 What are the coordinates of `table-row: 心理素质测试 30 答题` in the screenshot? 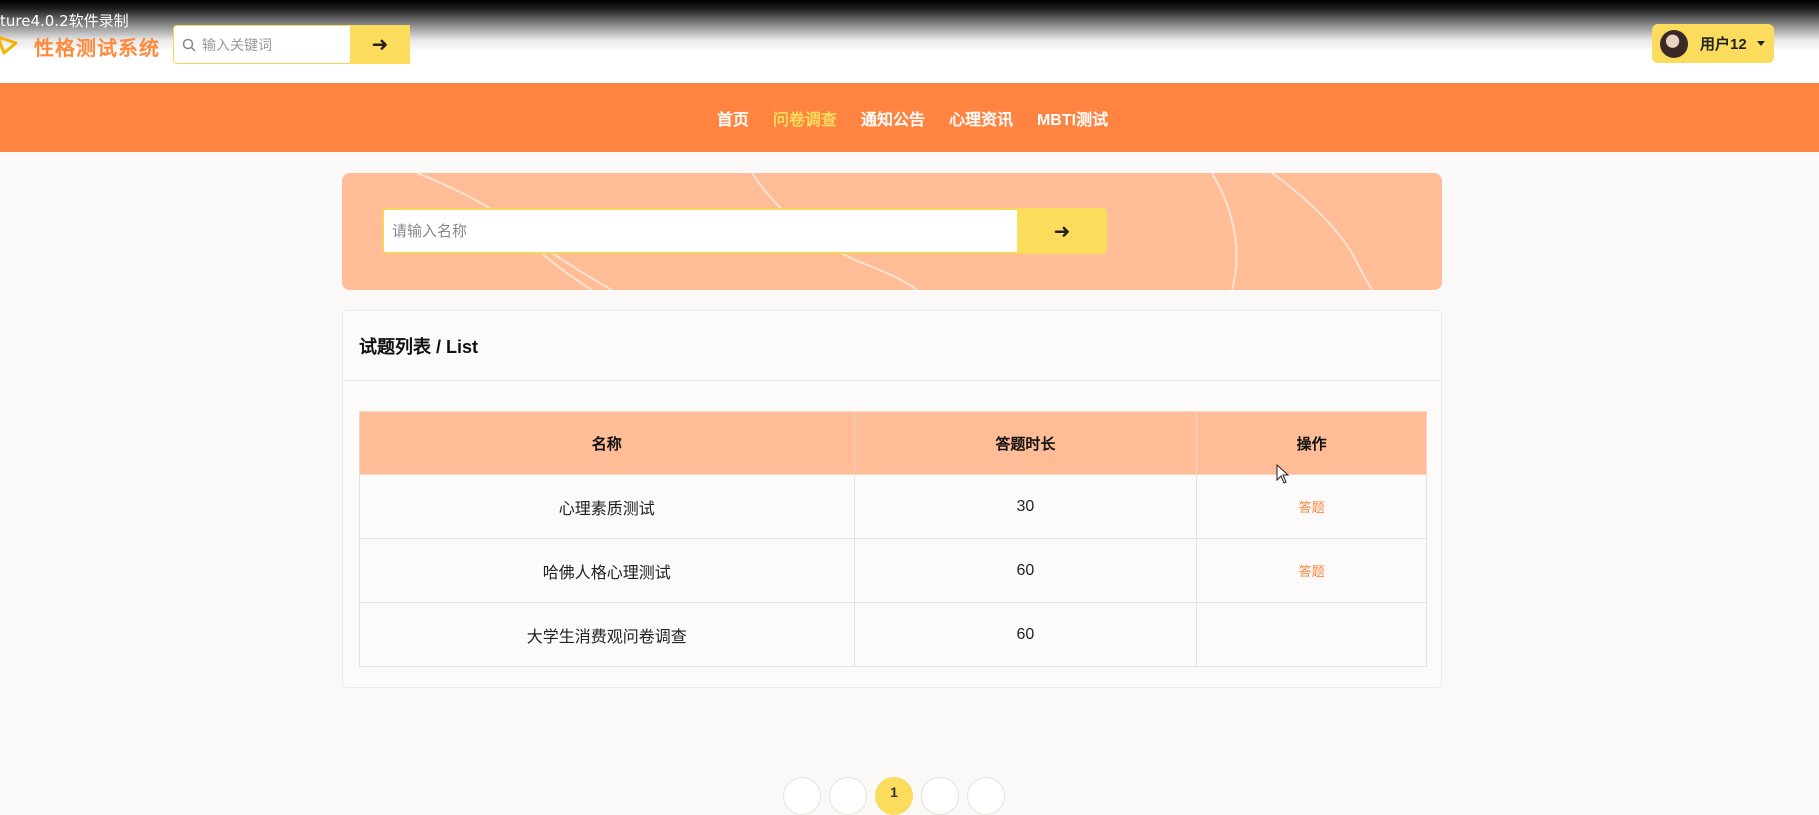 It's located at (893, 506).